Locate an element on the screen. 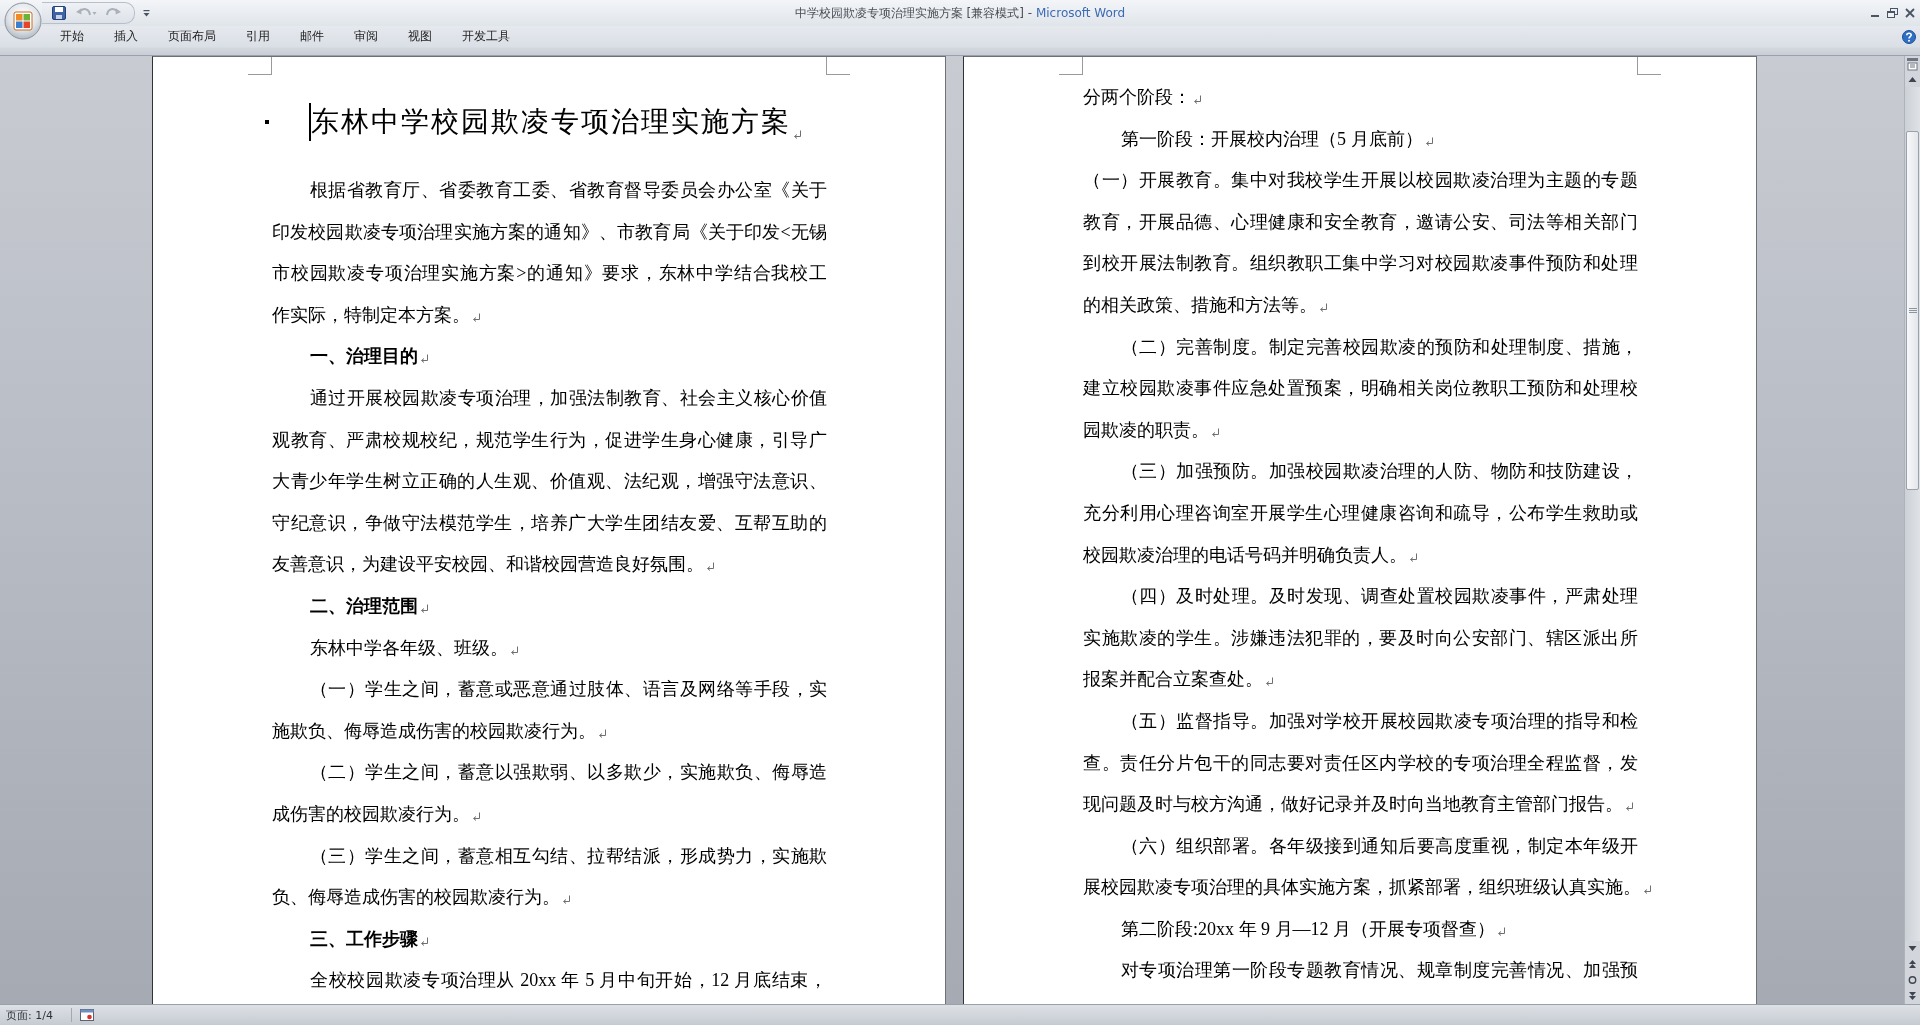 The image size is (1920, 1025). help-icon is located at coordinates (1909, 36).